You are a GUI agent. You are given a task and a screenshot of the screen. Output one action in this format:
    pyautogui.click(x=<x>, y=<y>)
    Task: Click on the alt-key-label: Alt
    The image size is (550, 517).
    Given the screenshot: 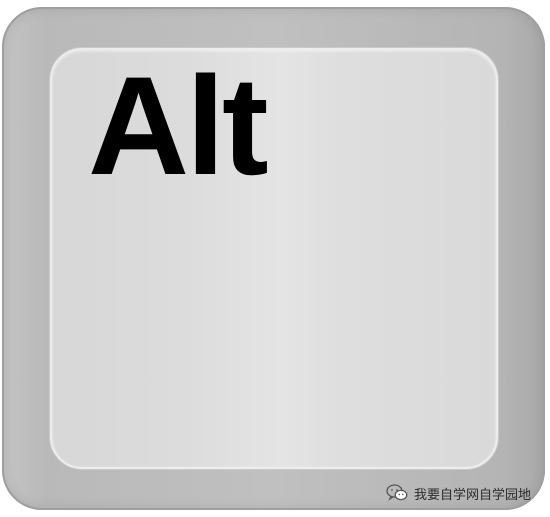 What is the action you would take?
    pyautogui.click(x=178, y=125)
    